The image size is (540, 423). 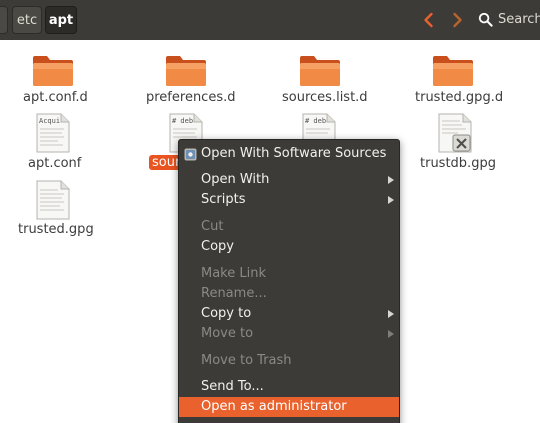 What do you see at coordinates (190, 97) in the screenshot?
I see `file-label: preferences.d` at bounding box center [190, 97].